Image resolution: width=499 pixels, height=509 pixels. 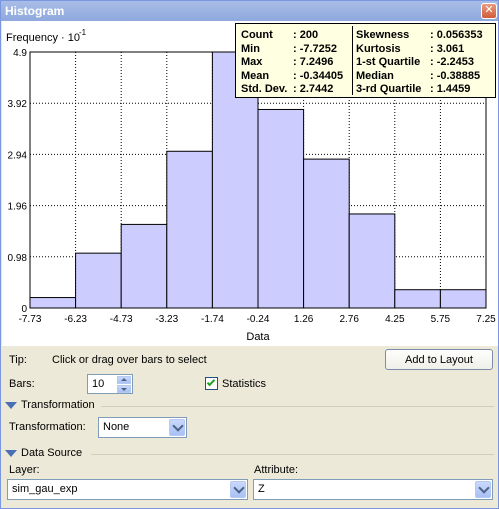 I want to click on stat-name: Min, so click(x=250, y=48).